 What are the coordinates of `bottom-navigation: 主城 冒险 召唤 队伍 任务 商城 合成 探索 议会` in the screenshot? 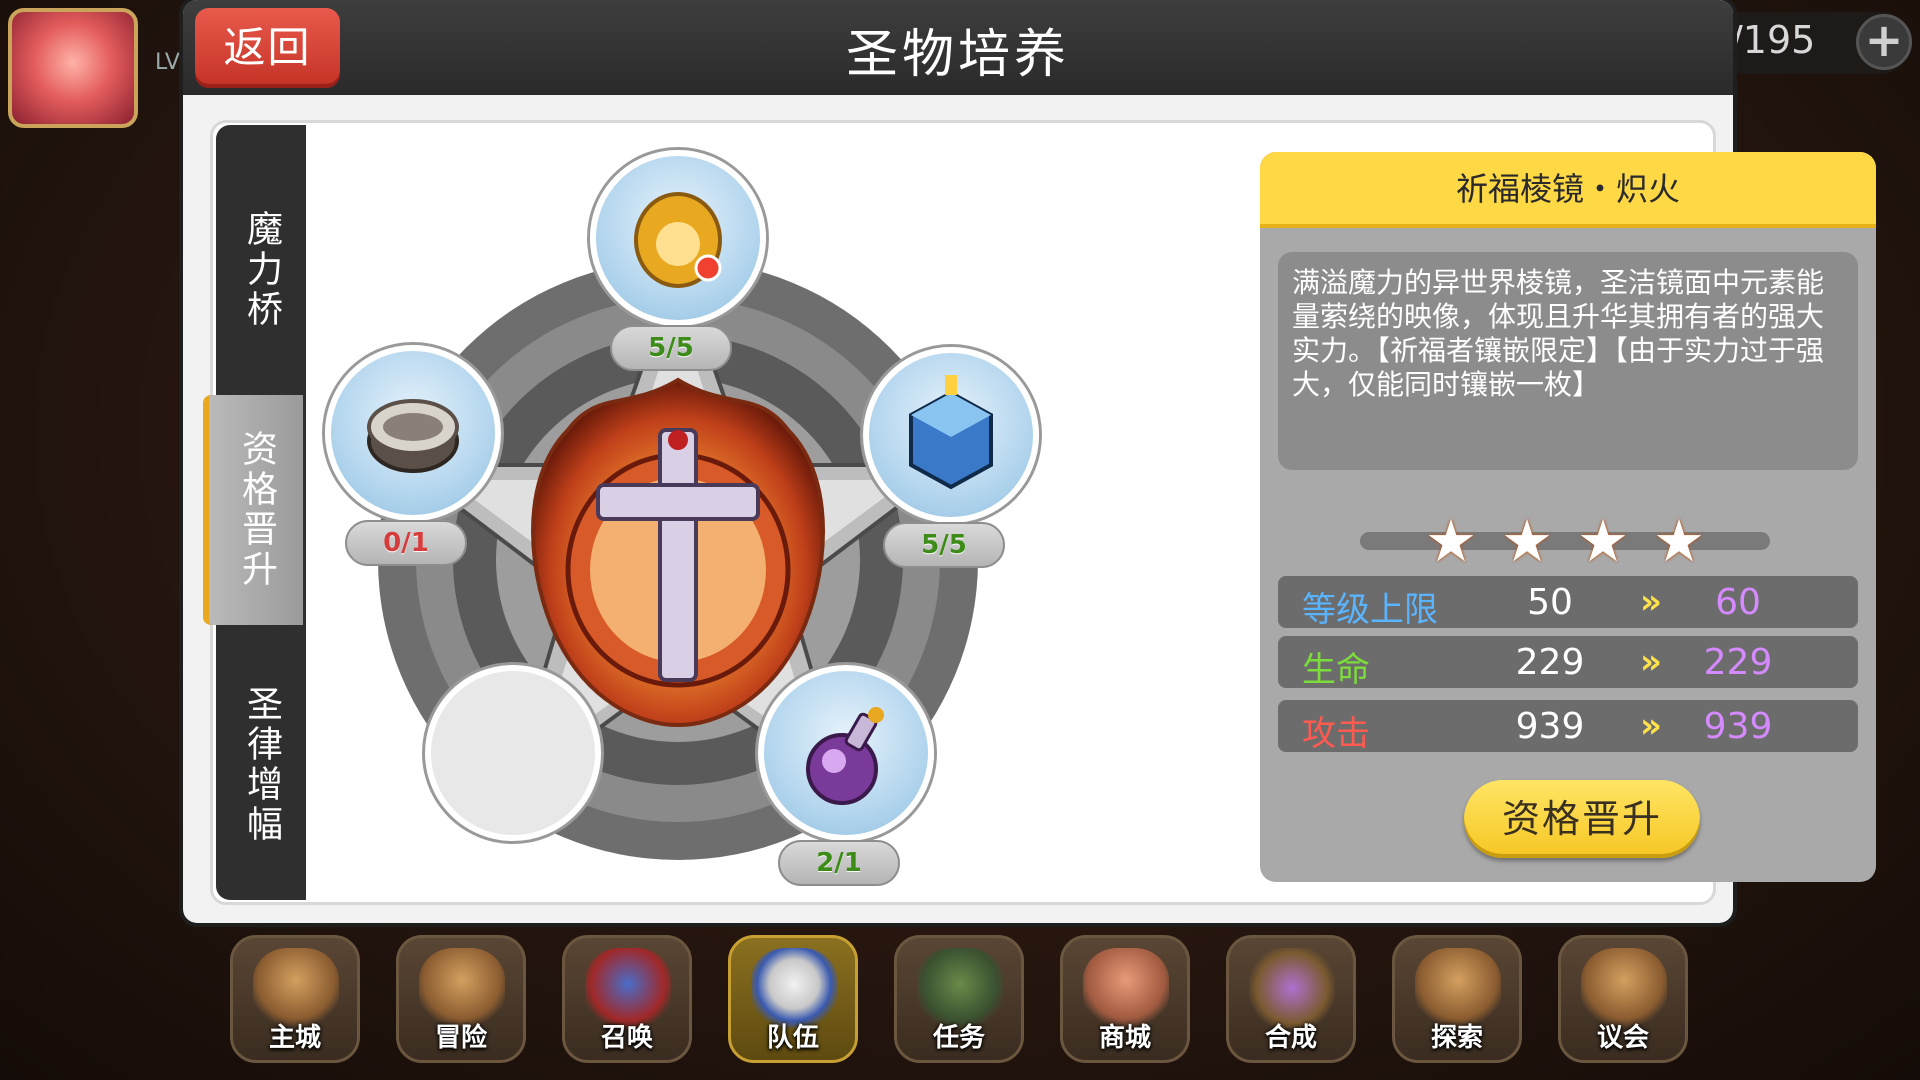 It's located at (960, 1002).